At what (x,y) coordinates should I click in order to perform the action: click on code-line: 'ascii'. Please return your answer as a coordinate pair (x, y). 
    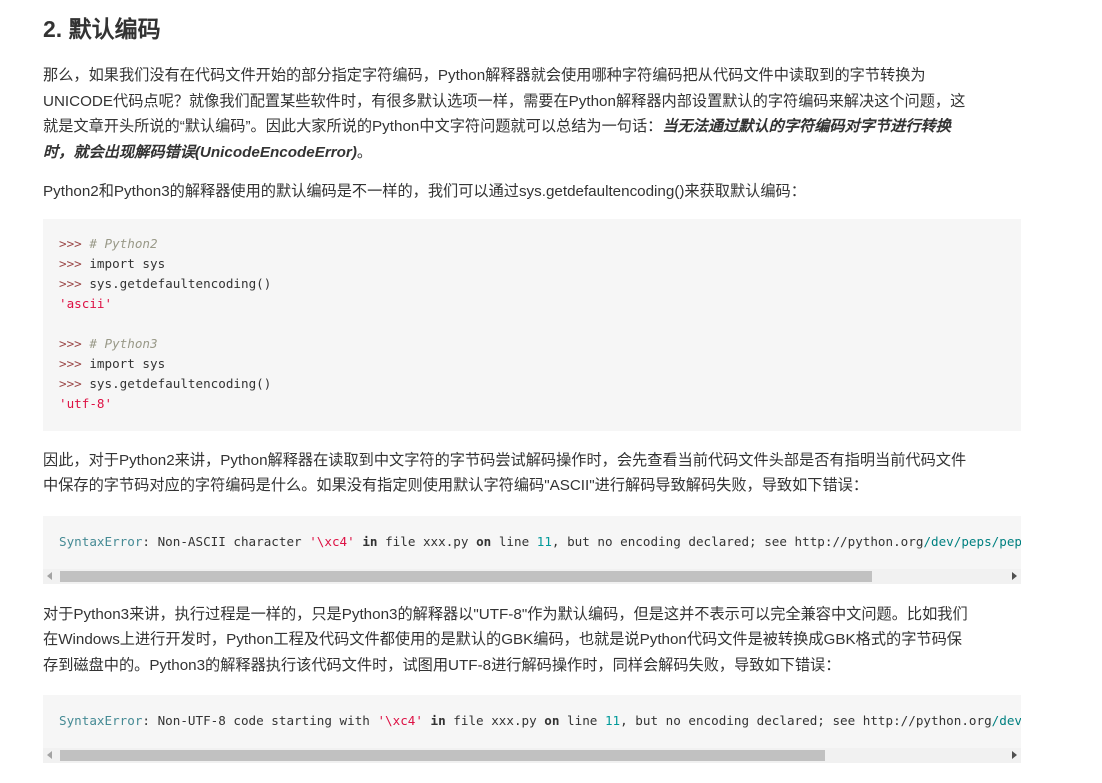
    Looking at the image, I should click on (86, 303).